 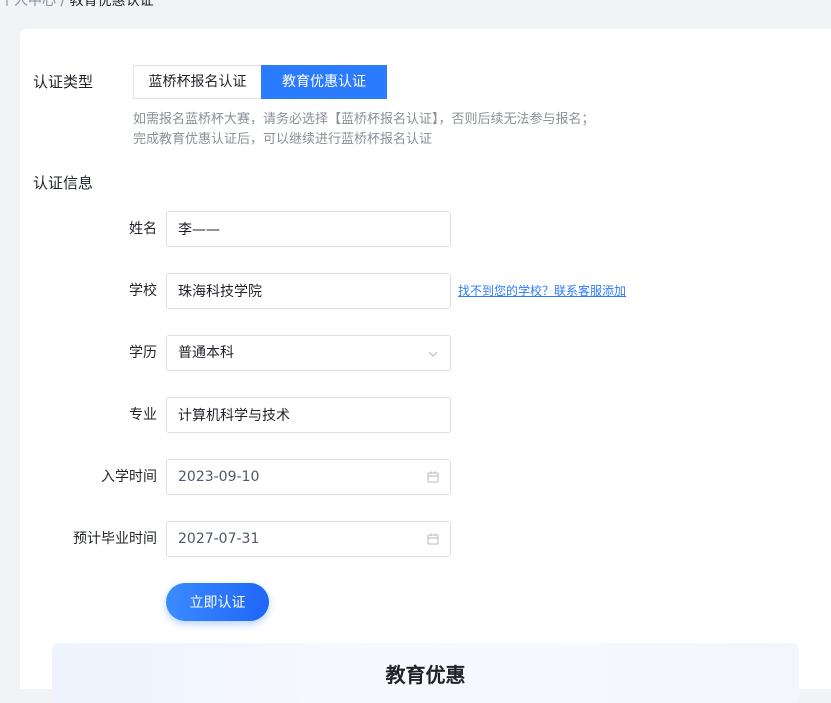 I want to click on breadcrumb-current: 教育优惠认证, so click(x=111, y=4).